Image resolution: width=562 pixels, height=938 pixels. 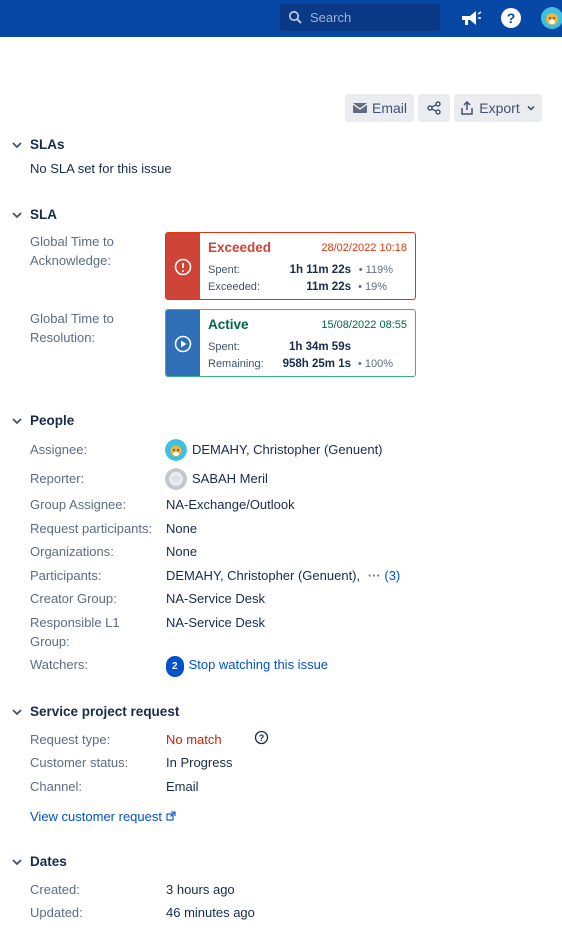 I want to click on people-section-title: People, so click(x=52, y=420).